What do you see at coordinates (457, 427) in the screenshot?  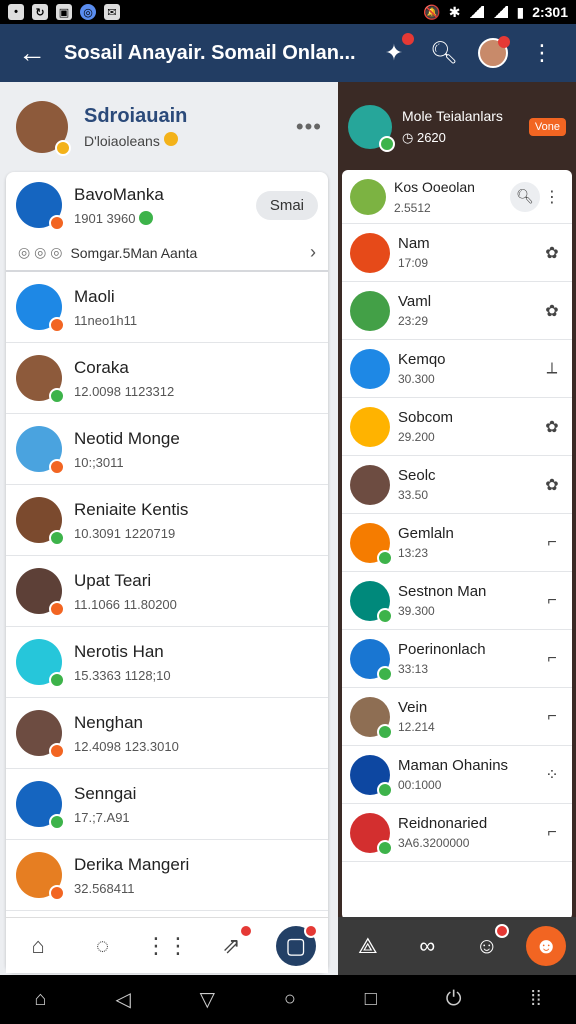 I see `list-item: Sobcom 29.200 ✿` at bounding box center [457, 427].